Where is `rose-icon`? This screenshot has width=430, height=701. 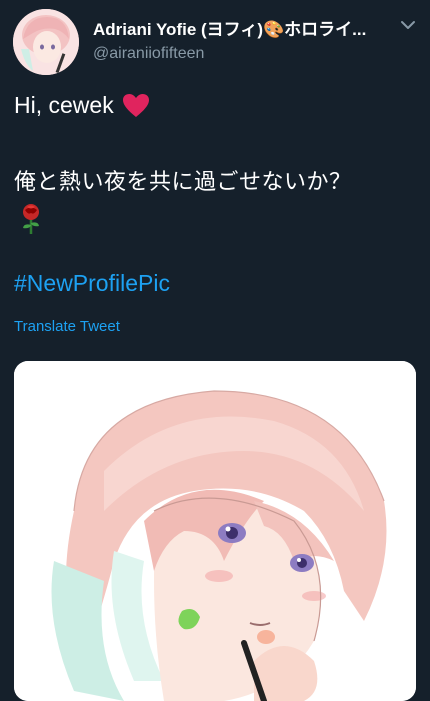
rose-icon is located at coordinates (31, 219).